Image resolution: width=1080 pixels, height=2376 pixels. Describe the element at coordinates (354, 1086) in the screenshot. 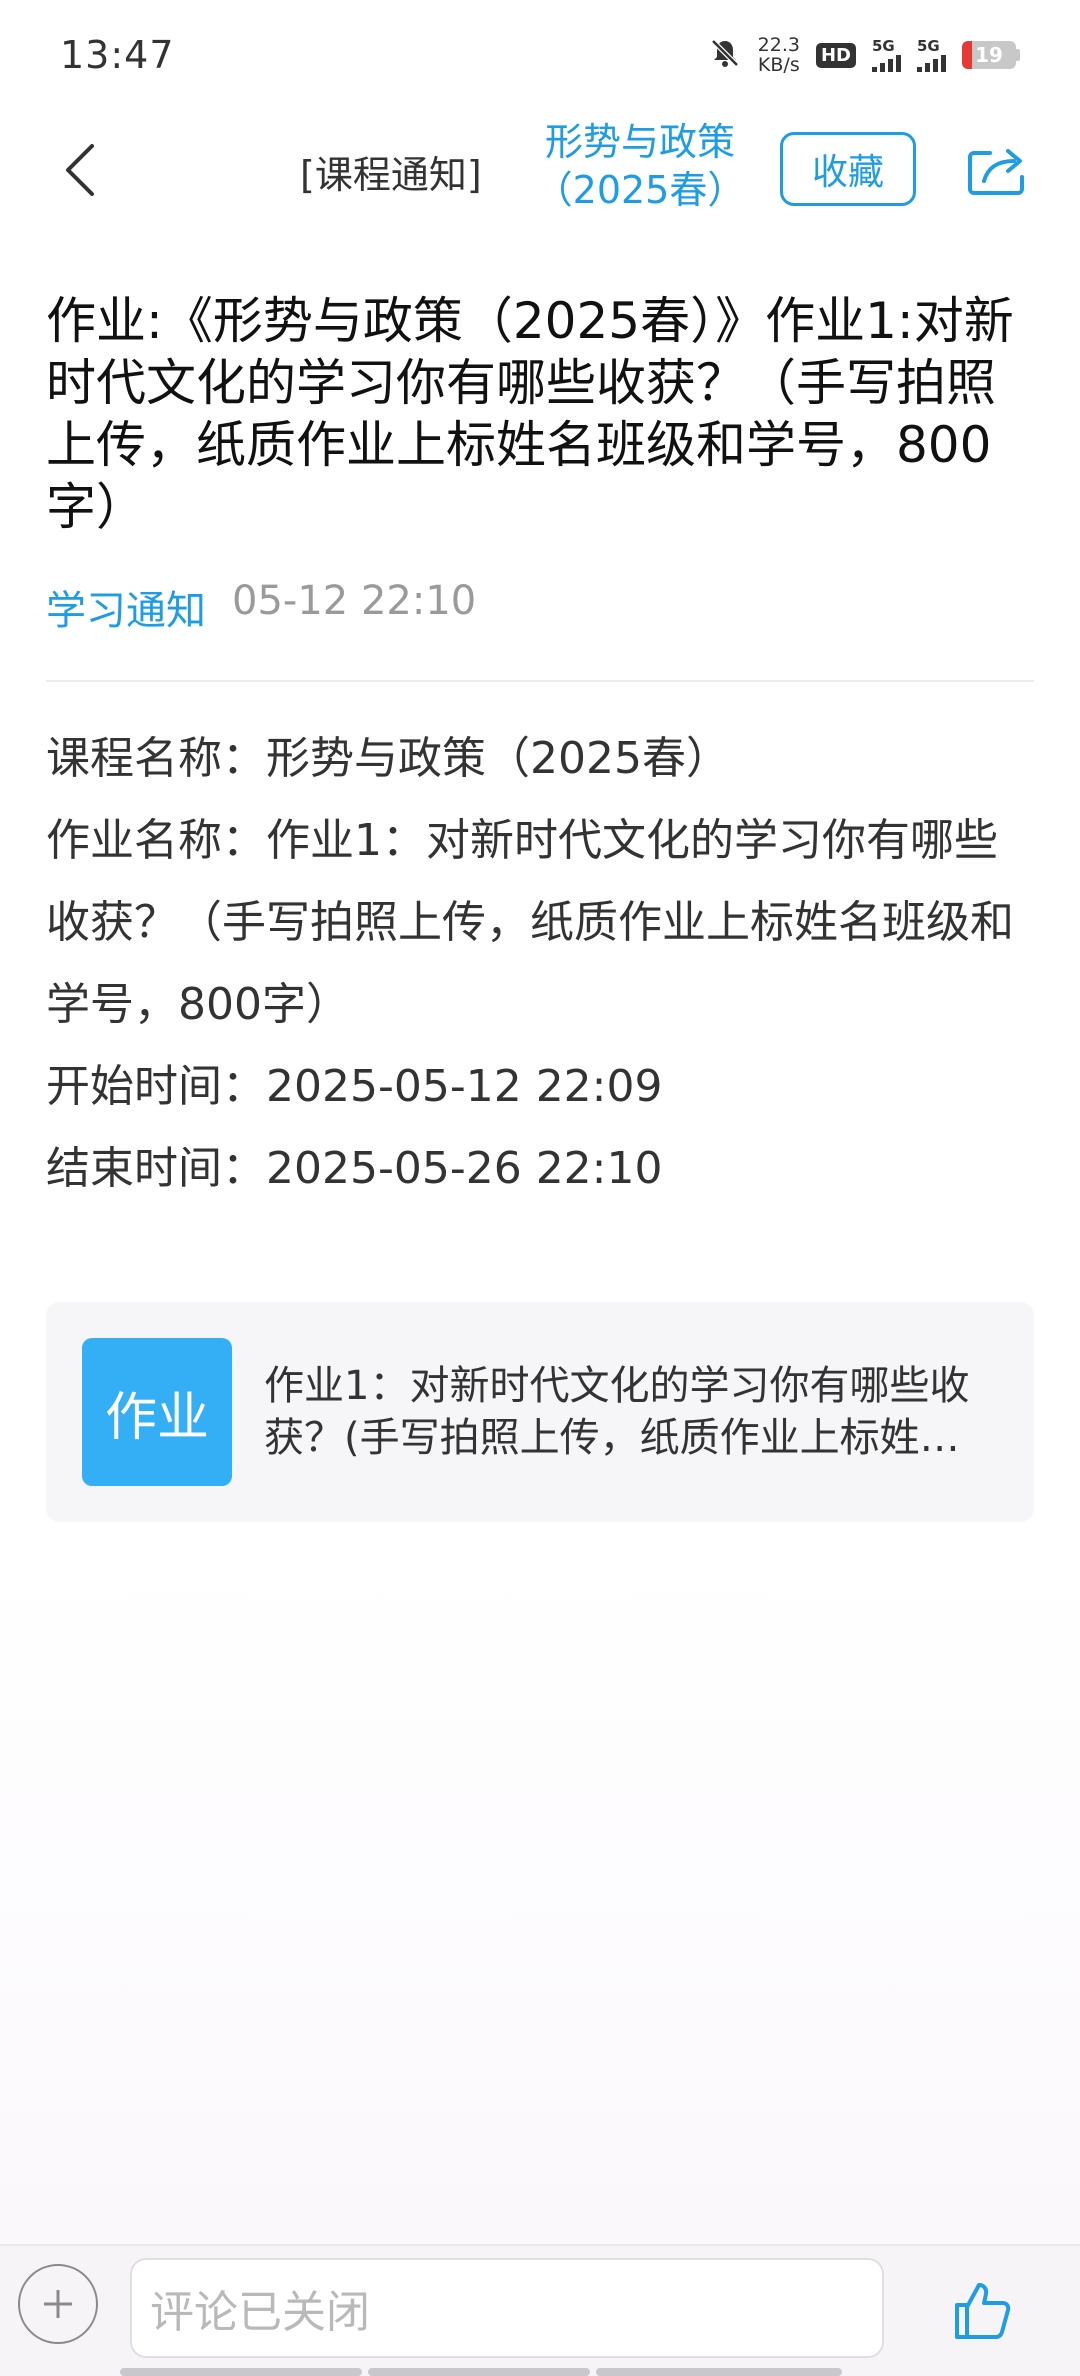

I see `detail-start-time: 开始时间：2025-05-12 22:09` at that location.